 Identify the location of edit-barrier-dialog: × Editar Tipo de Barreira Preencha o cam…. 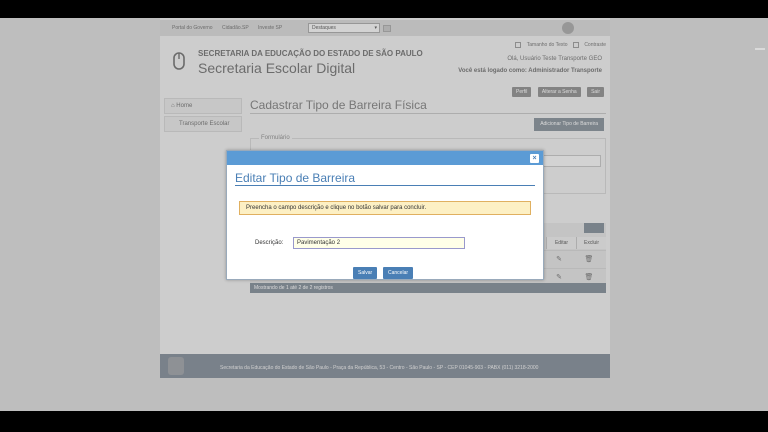
(385, 215).